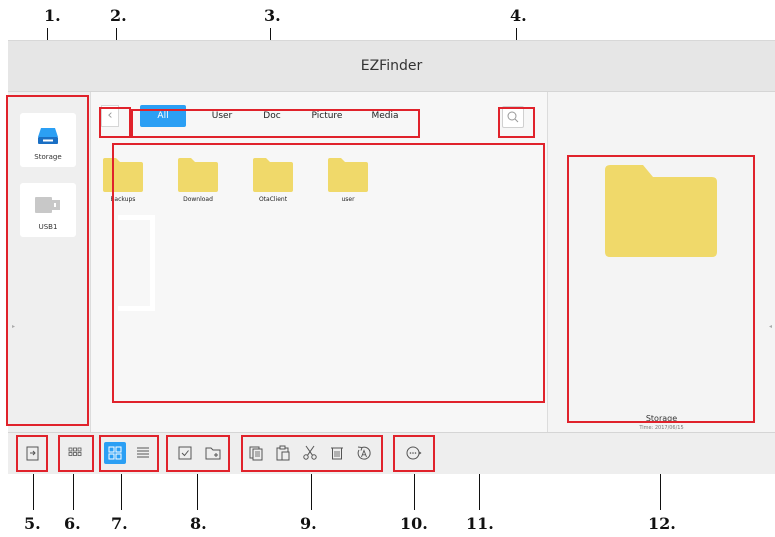  Describe the element at coordinates (661, 428) in the screenshot. I see `preview-time: Time: 2017/06/15` at that location.